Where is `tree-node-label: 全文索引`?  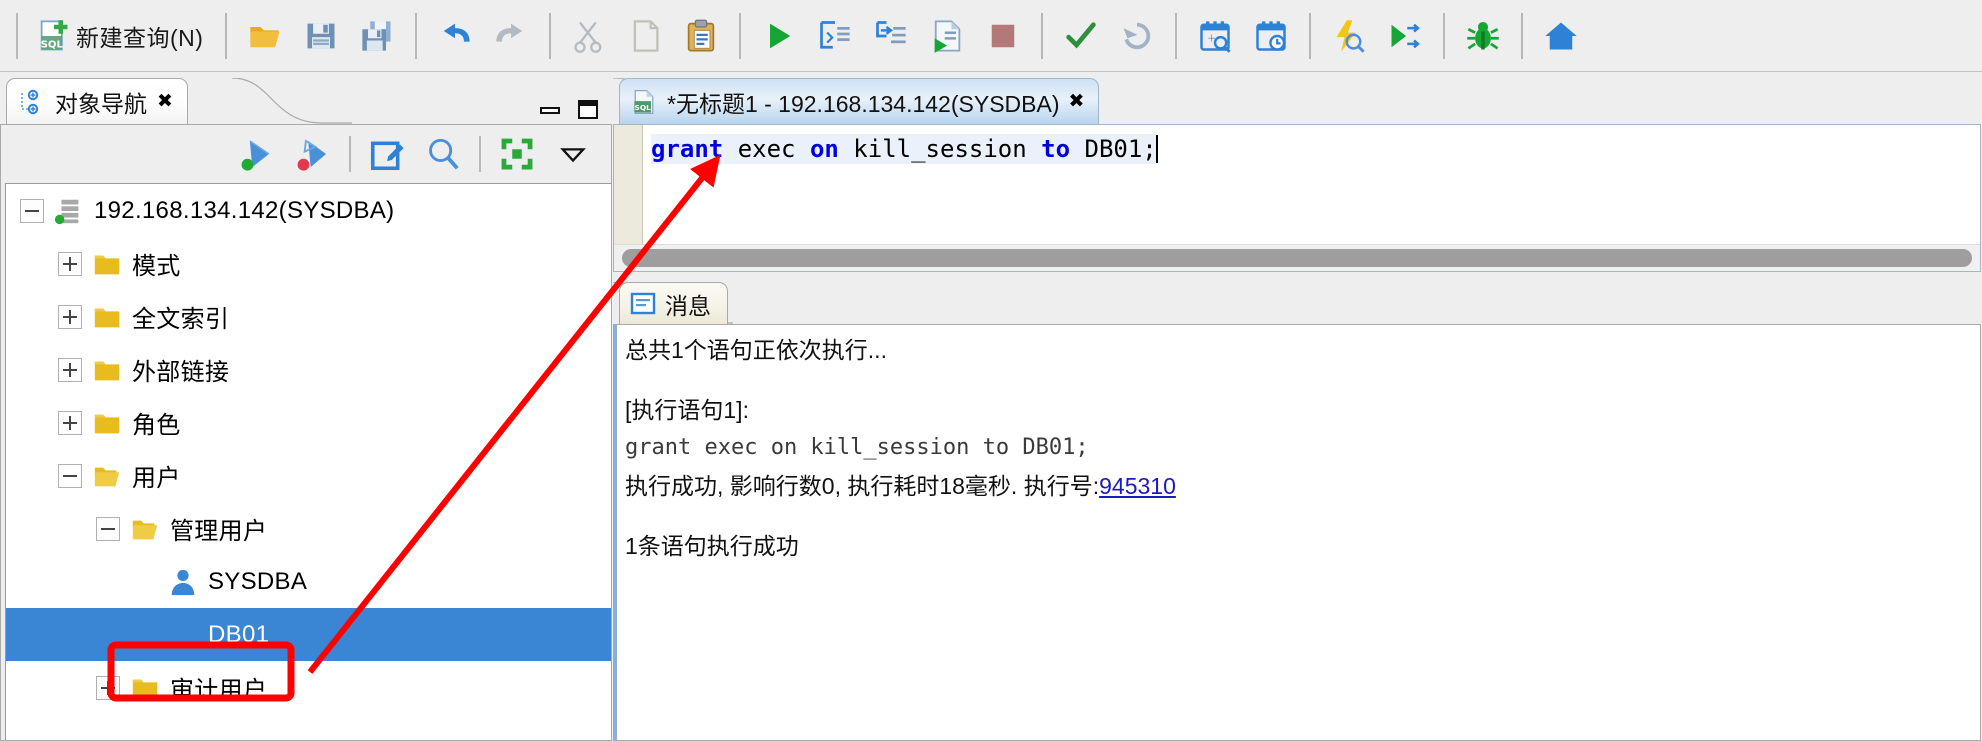
tree-node-label: 全文索引 is located at coordinates (181, 319).